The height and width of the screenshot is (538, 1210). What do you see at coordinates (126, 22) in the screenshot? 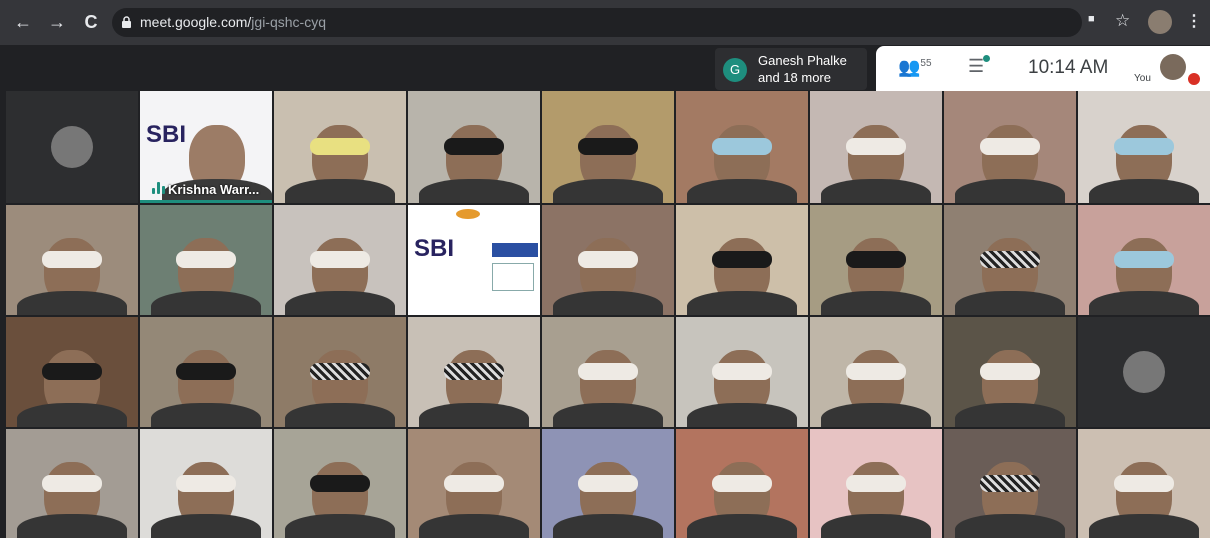
I see `lock-icon` at bounding box center [126, 22].